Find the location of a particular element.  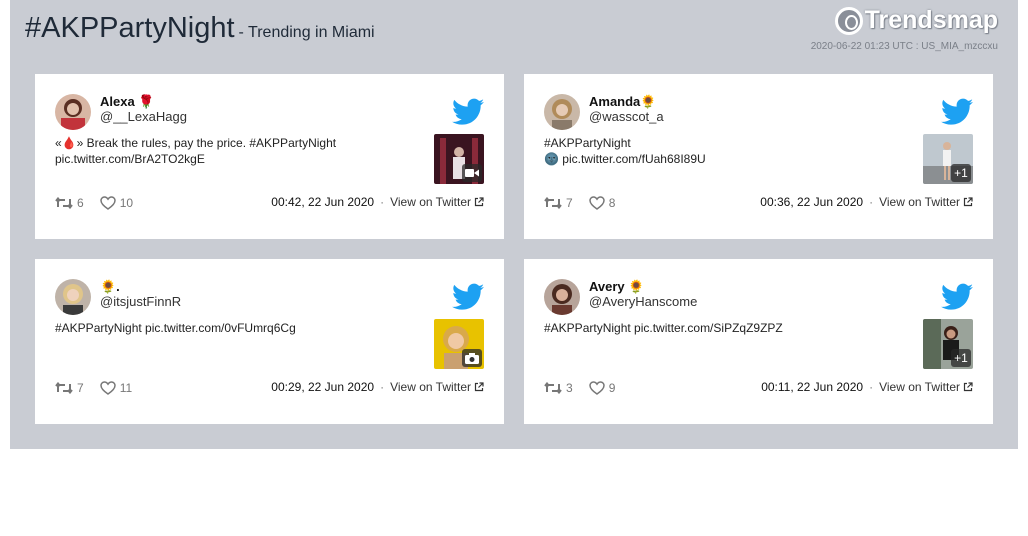

camera-icon is located at coordinates (472, 358).